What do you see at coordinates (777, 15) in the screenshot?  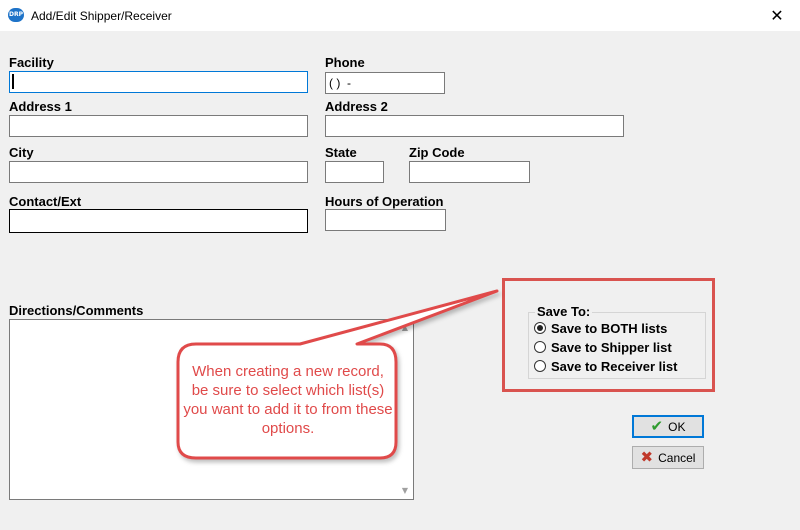 I see `close-button: ✕` at bounding box center [777, 15].